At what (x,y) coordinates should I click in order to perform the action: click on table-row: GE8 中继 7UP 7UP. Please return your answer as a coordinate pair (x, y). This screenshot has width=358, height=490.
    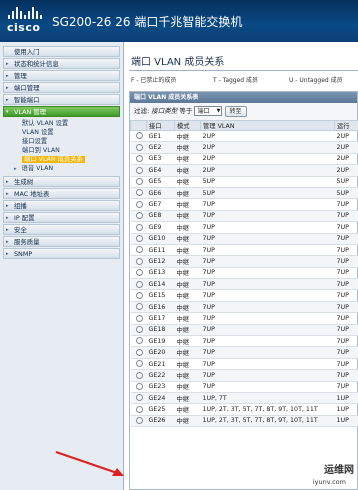
    Looking at the image, I should click on (244, 216).